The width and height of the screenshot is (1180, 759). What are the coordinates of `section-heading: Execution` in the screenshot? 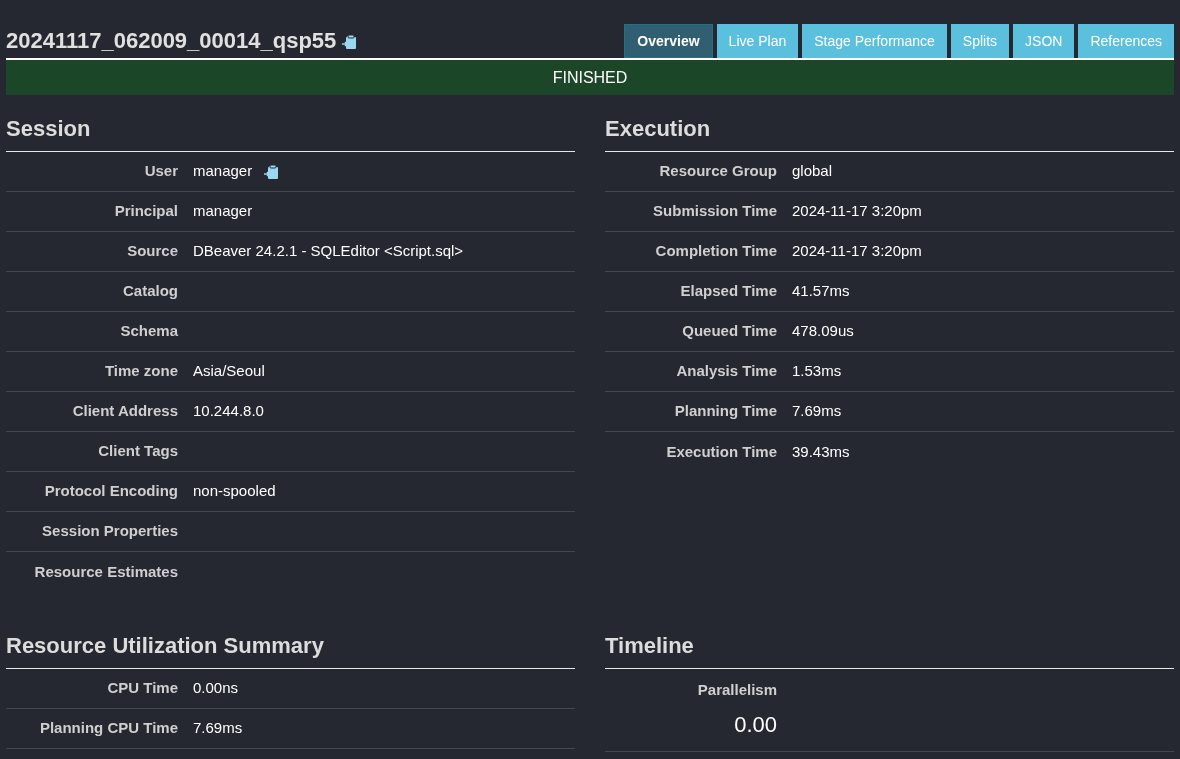 It's located at (889, 133).